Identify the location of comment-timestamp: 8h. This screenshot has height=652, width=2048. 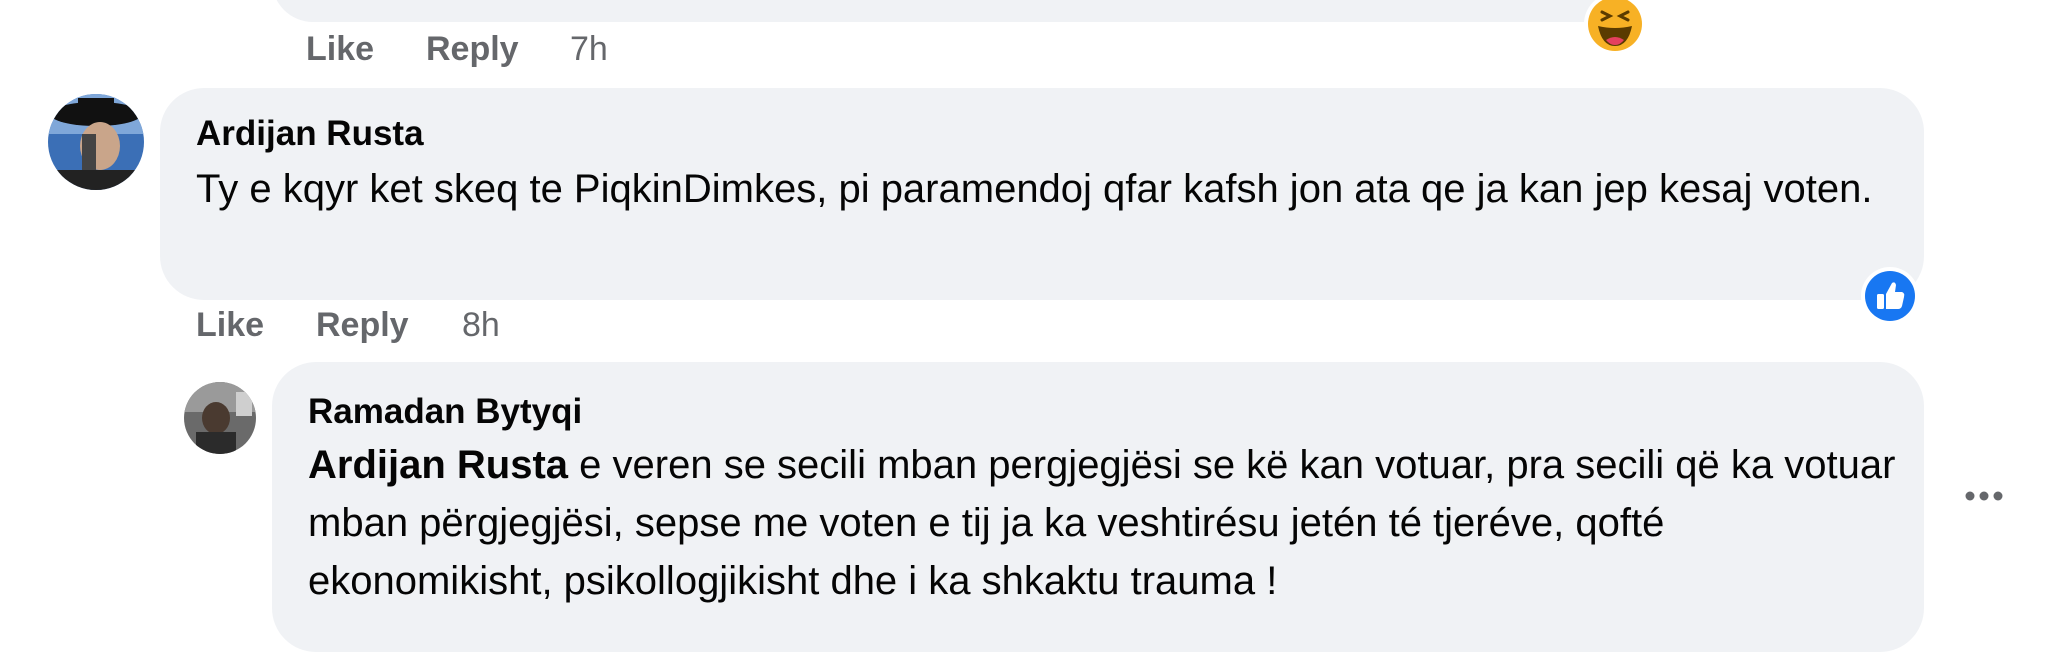
(481, 325).